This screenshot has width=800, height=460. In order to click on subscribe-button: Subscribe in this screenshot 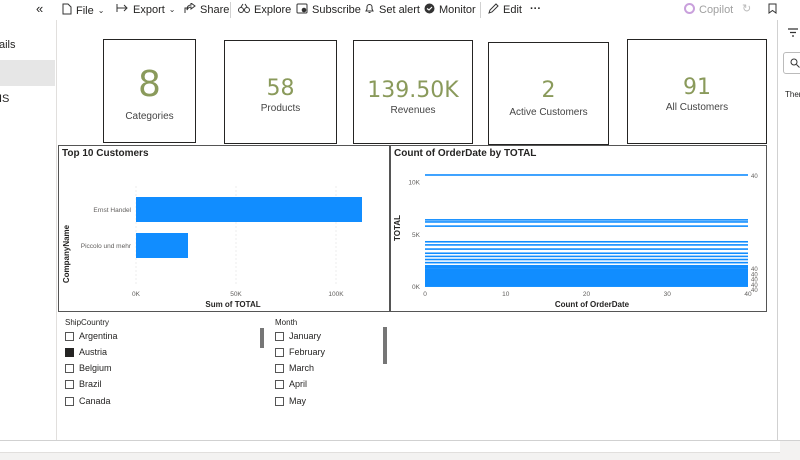, I will do `click(328, 10)`.